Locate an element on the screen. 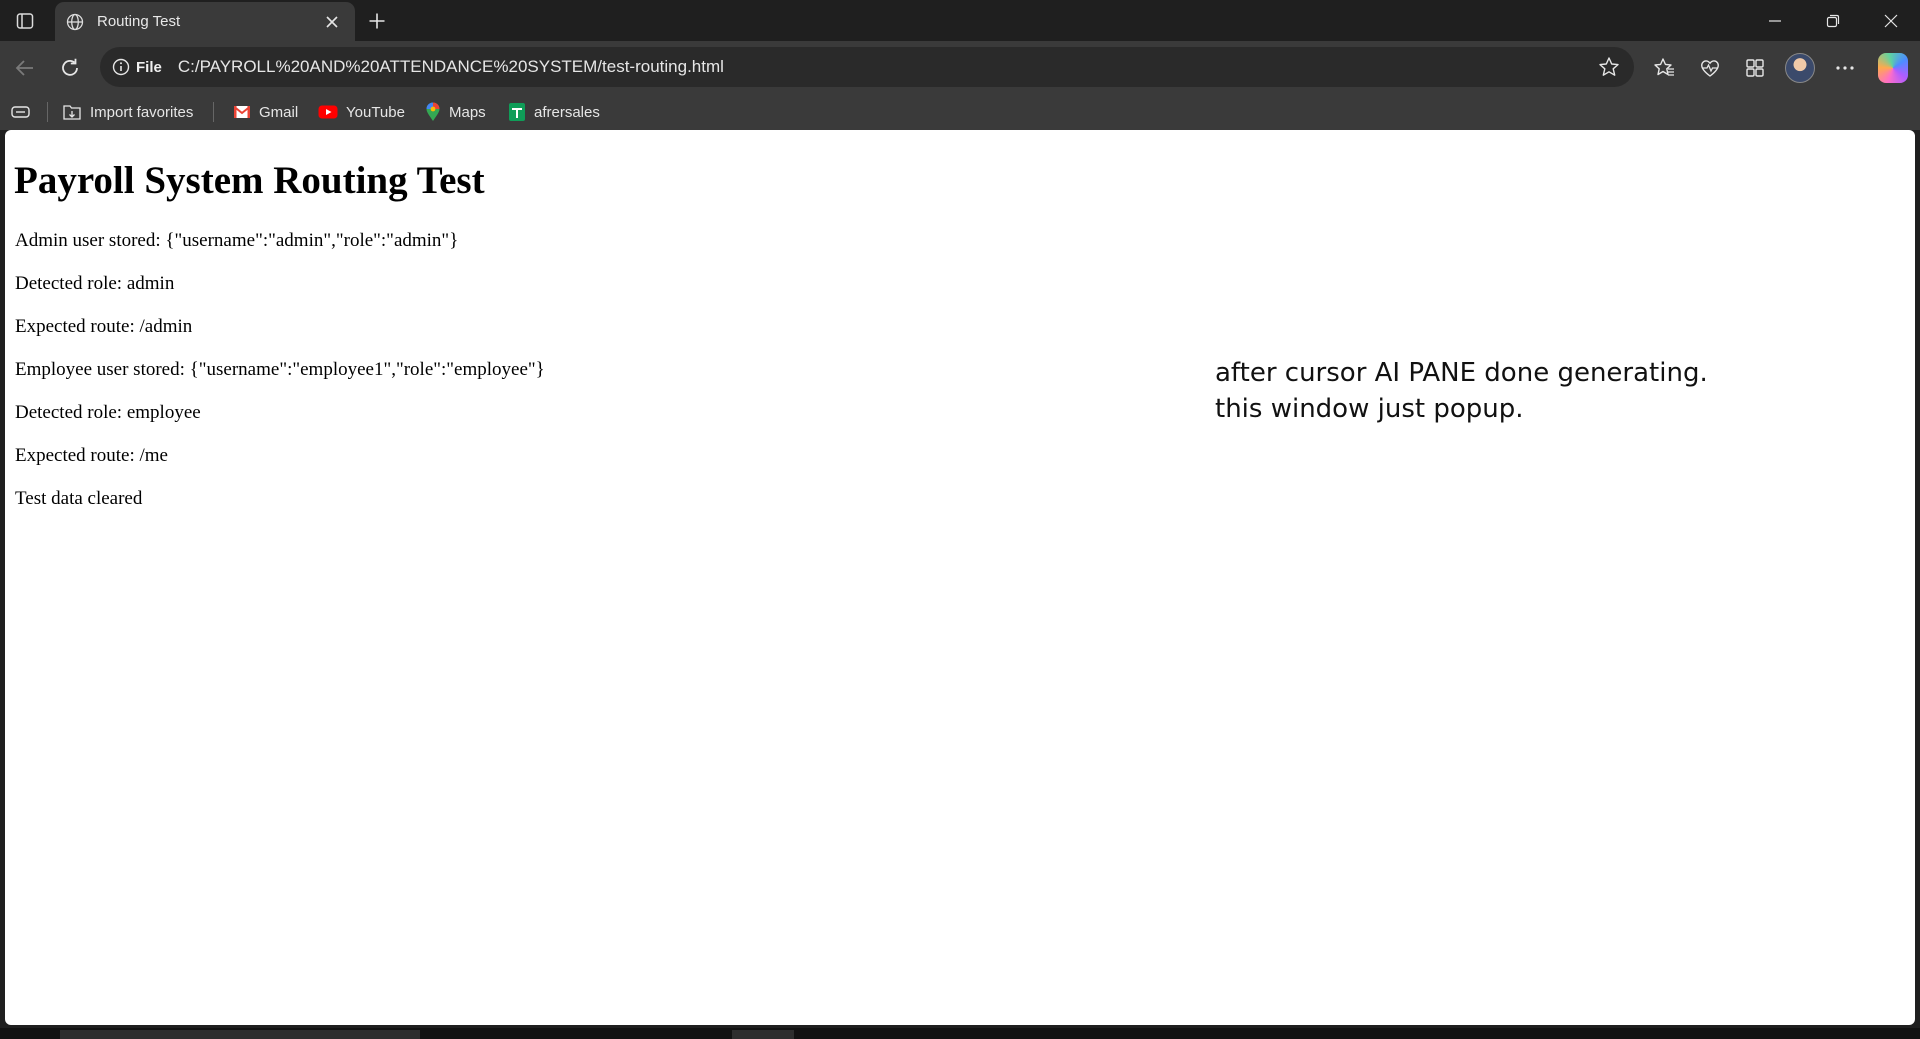 This screenshot has width=1920, height=1039. restore-button is located at coordinates (1833, 20).